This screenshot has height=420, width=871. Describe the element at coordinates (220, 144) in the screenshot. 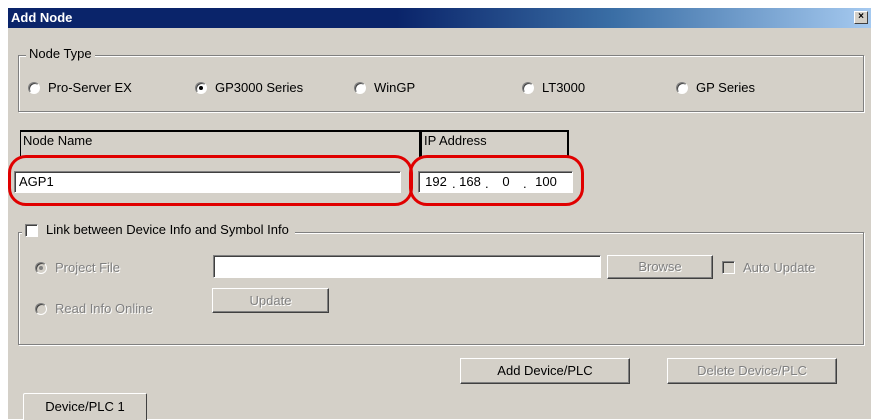

I see `node-name-header: Node Name` at that location.